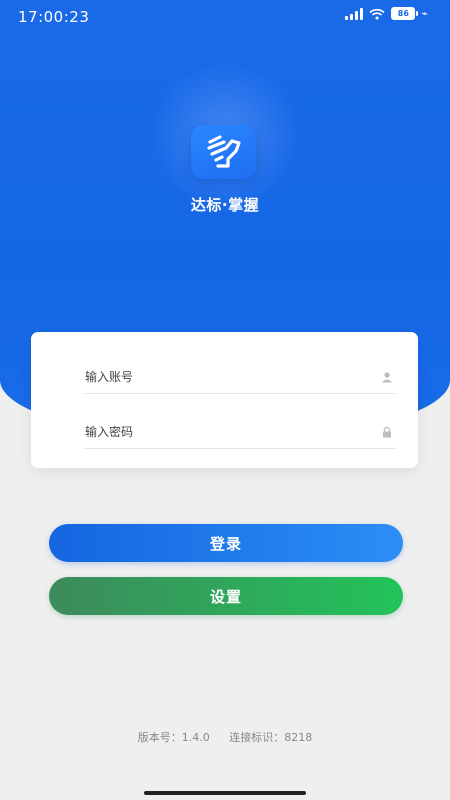  What do you see at coordinates (225, 17) in the screenshot?
I see `status-bar: 17:00:23 86 ⌁` at bounding box center [225, 17].